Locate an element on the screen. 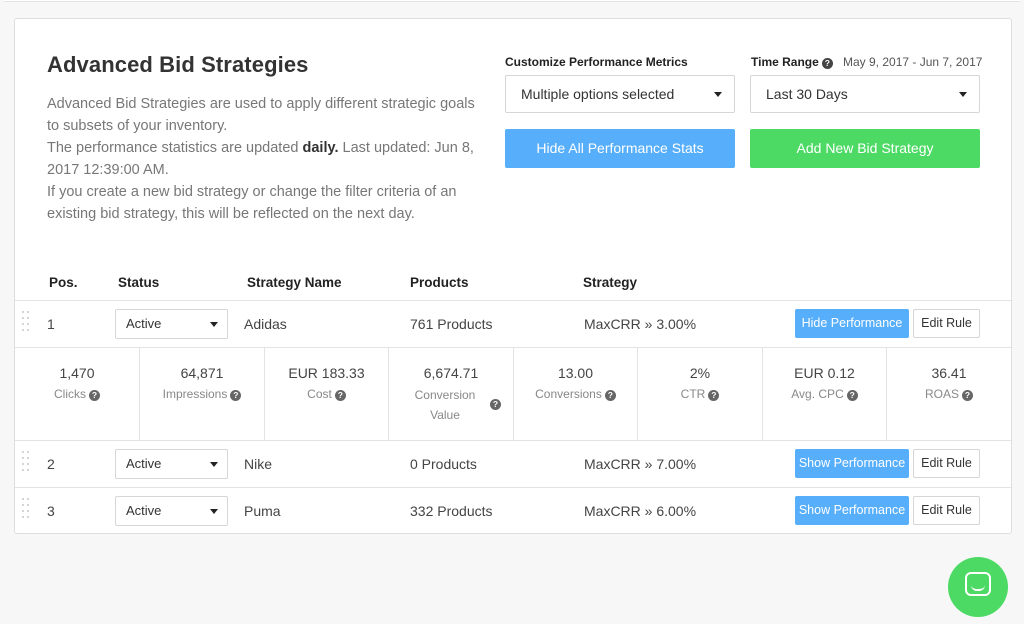  add-new-bid-strategy-button: Add New Bid Strategy is located at coordinates (865, 148).